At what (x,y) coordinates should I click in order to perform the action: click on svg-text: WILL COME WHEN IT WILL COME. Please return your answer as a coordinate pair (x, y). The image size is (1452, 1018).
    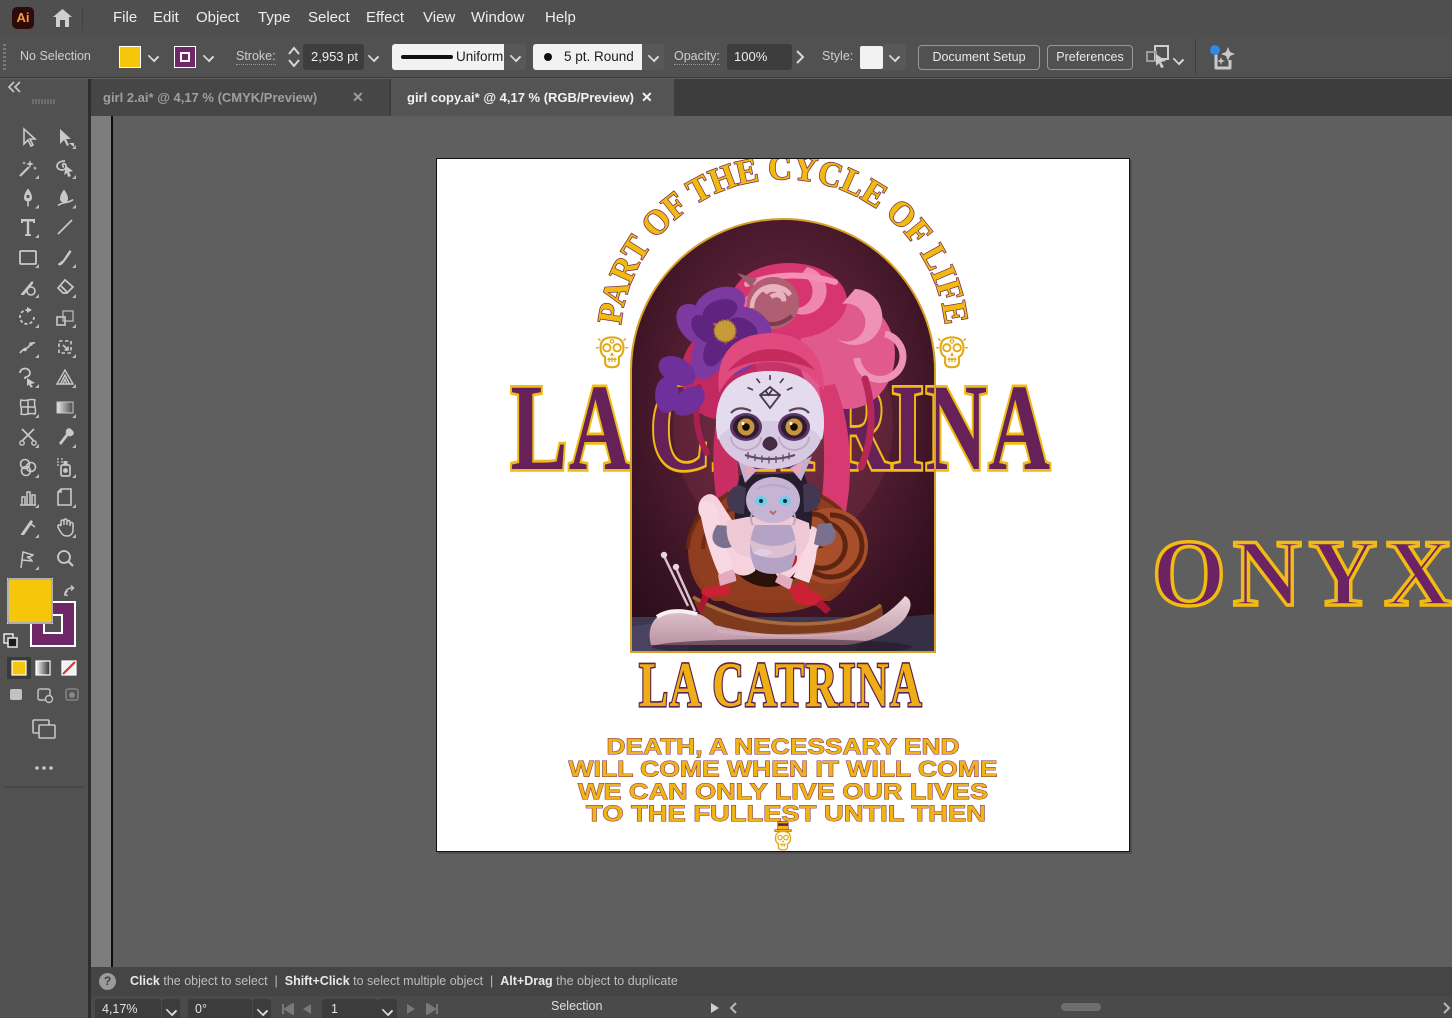
    Looking at the image, I should click on (783, 769).